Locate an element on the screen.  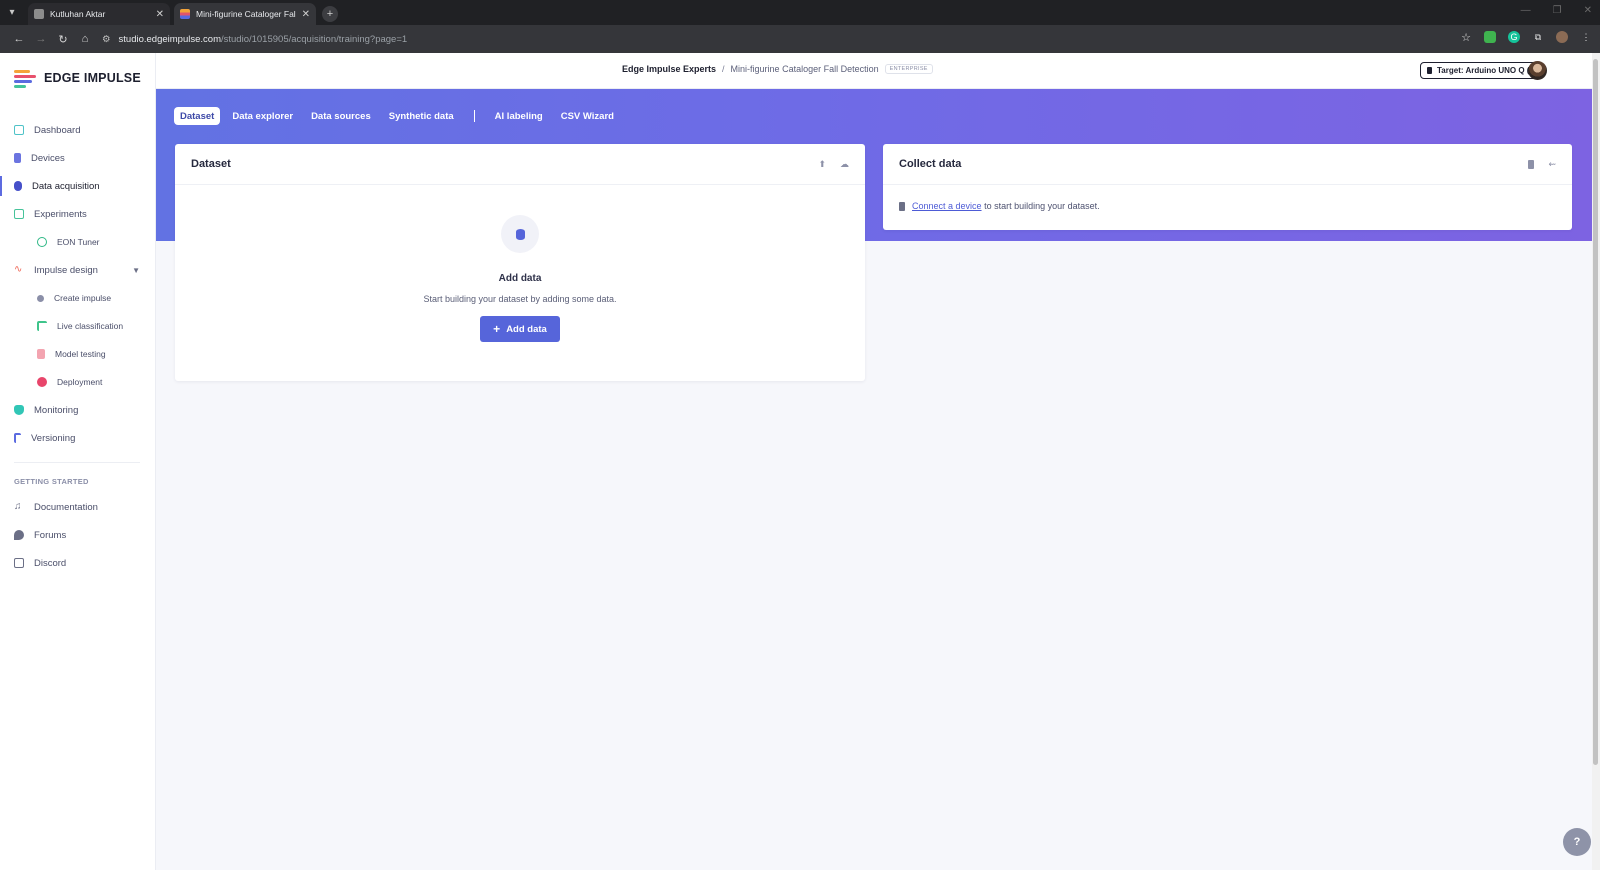
browser-tab-profile: Kutluhan Aktar ✕ is located at coordinates (99, 14).